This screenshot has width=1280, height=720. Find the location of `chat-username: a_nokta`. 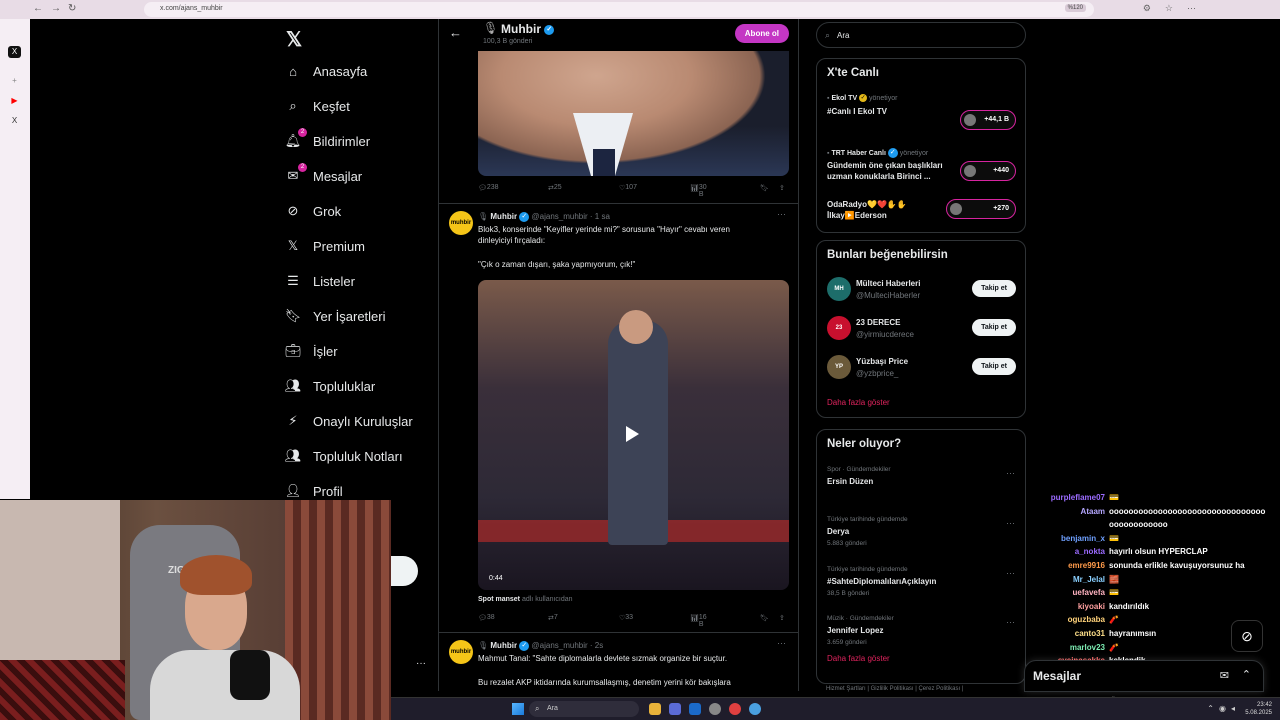

chat-username: a_nokta is located at coordinates (1067, 552).